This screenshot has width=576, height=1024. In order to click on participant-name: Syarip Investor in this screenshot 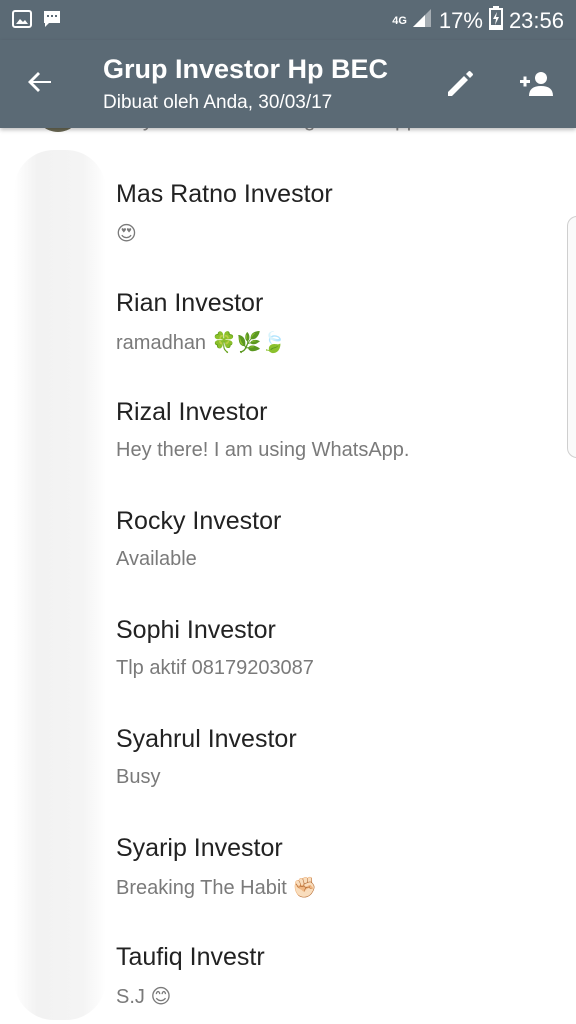, I will do `click(199, 848)`.